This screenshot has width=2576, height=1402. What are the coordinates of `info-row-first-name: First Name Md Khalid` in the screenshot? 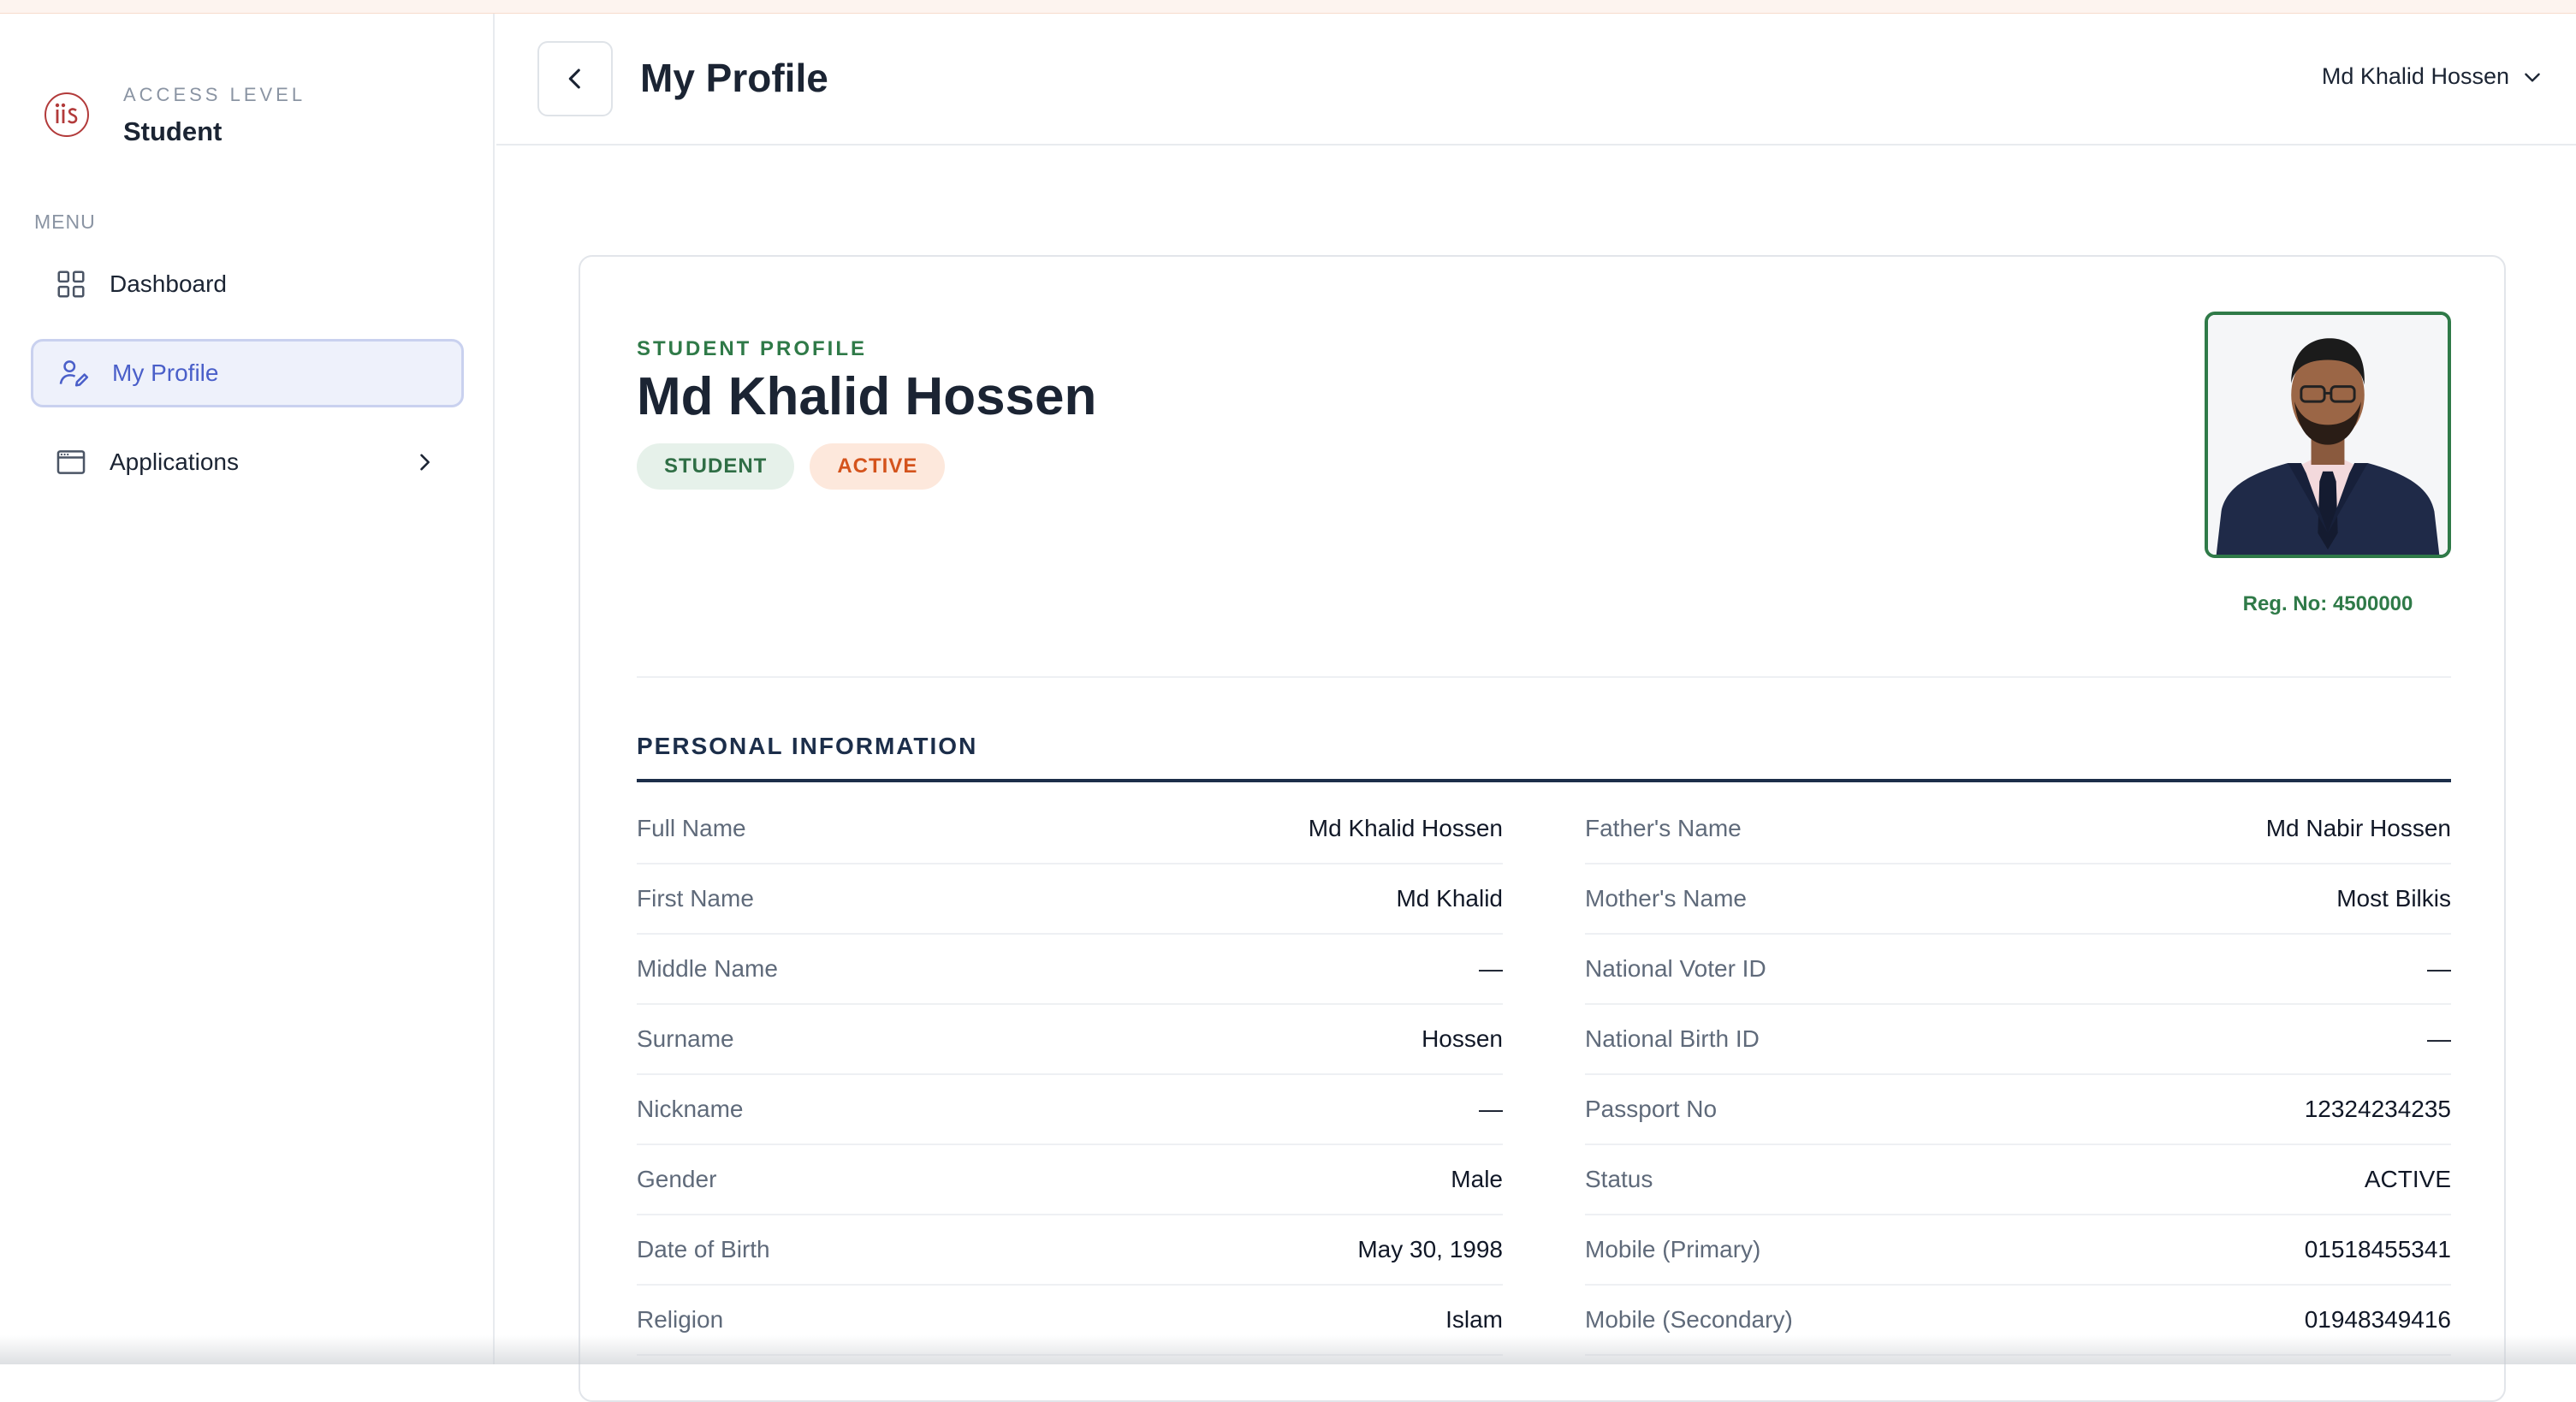 It's located at (1070, 899).